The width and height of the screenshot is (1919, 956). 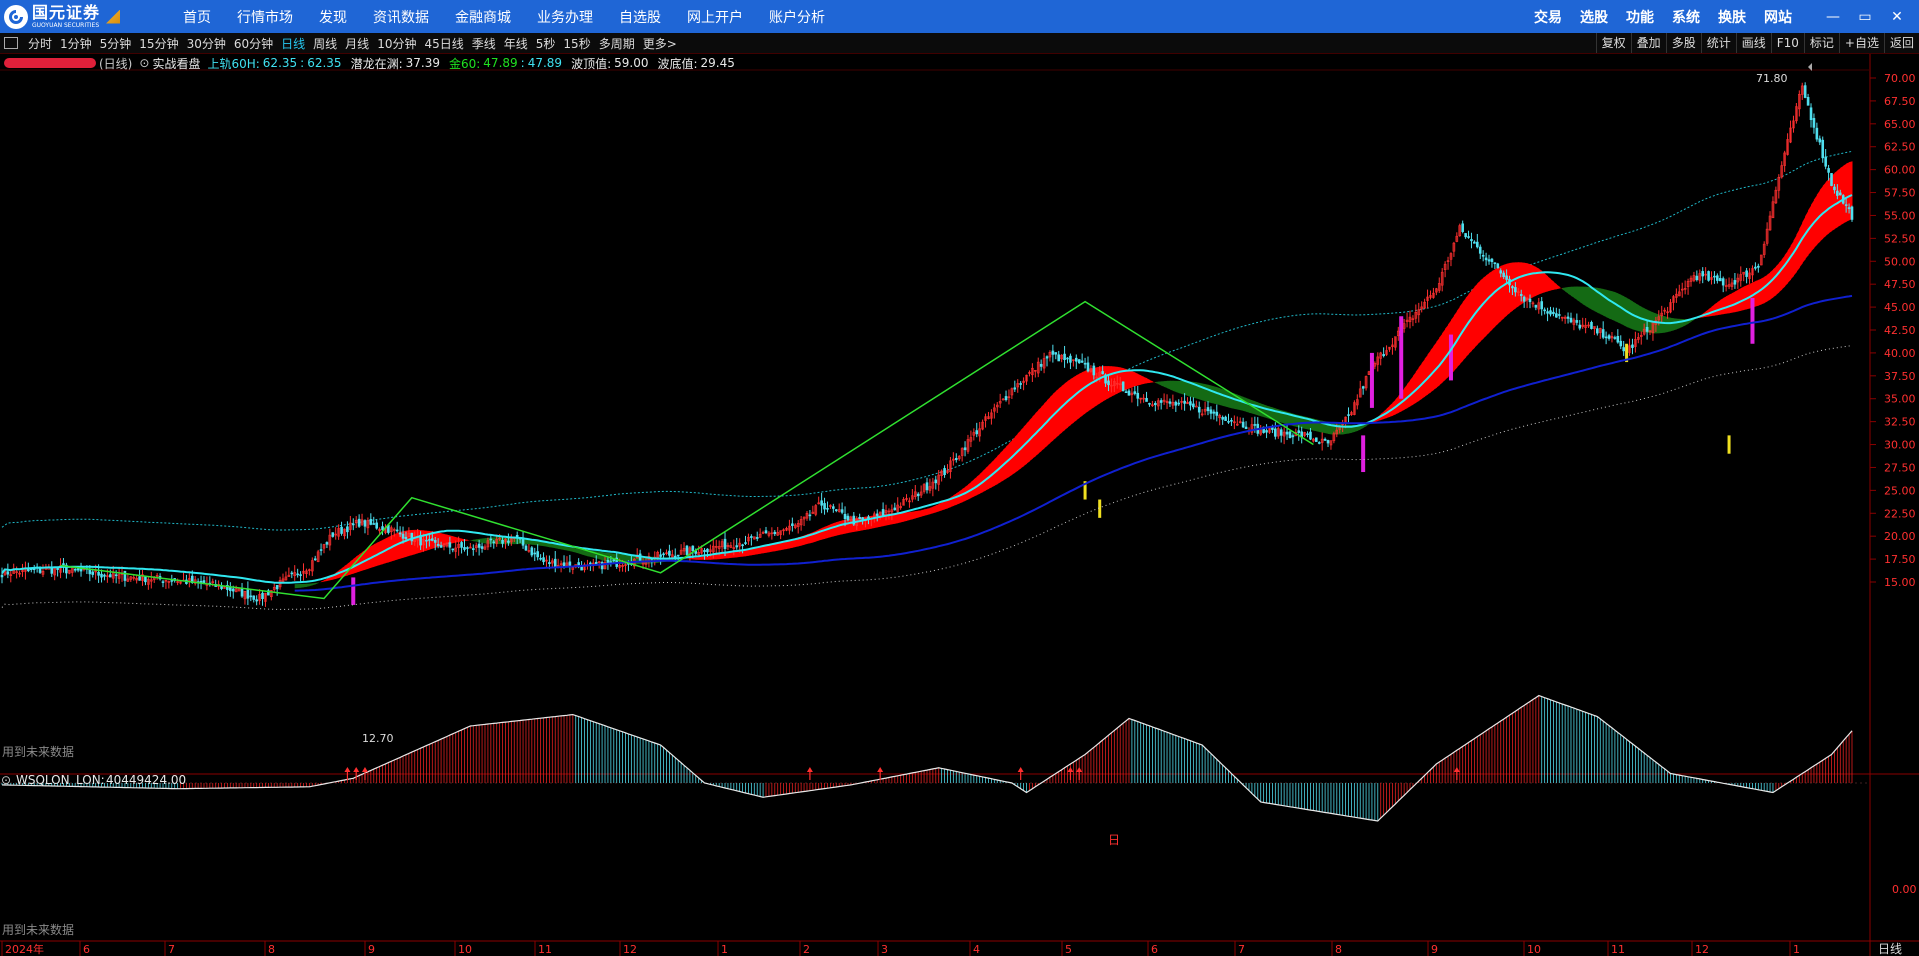 What do you see at coordinates (66, 12) in the screenshot?
I see `brand-name: 国元证券` at bounding box center [66, 12].